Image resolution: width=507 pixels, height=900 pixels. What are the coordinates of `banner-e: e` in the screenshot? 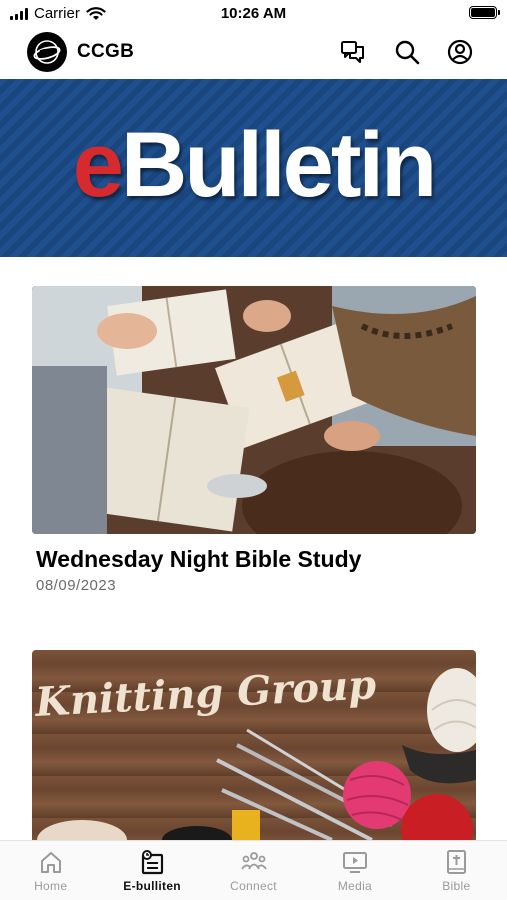 It's located at (98, 165).